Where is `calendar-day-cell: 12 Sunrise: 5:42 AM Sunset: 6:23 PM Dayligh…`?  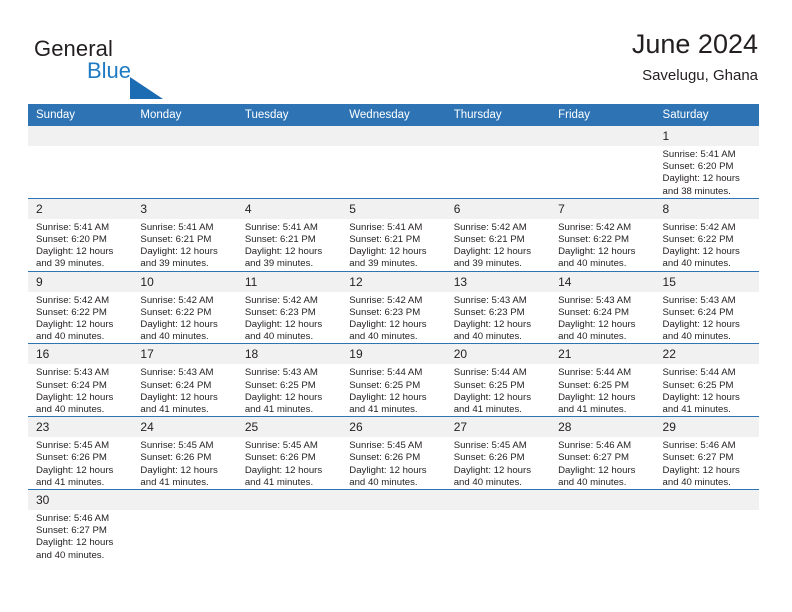
calendar-day-cell: 12 Sunrise: 5:42 AM Sunset: 6:23 PM Dayligh… is located at coordinates (393, 307).